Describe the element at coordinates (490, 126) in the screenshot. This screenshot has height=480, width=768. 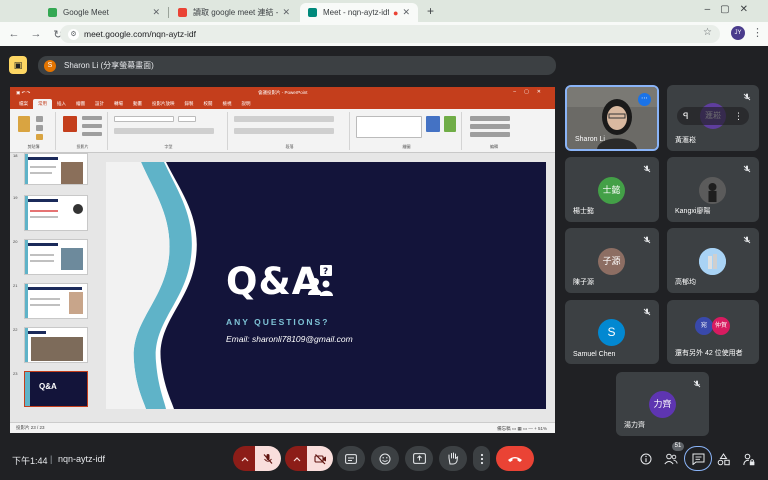
I see `replace-icon` at that location.